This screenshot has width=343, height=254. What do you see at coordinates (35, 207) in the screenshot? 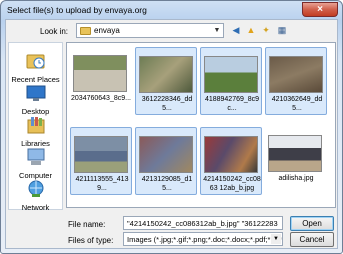
I see `place-label: Network` at bounding box center [35, 207].